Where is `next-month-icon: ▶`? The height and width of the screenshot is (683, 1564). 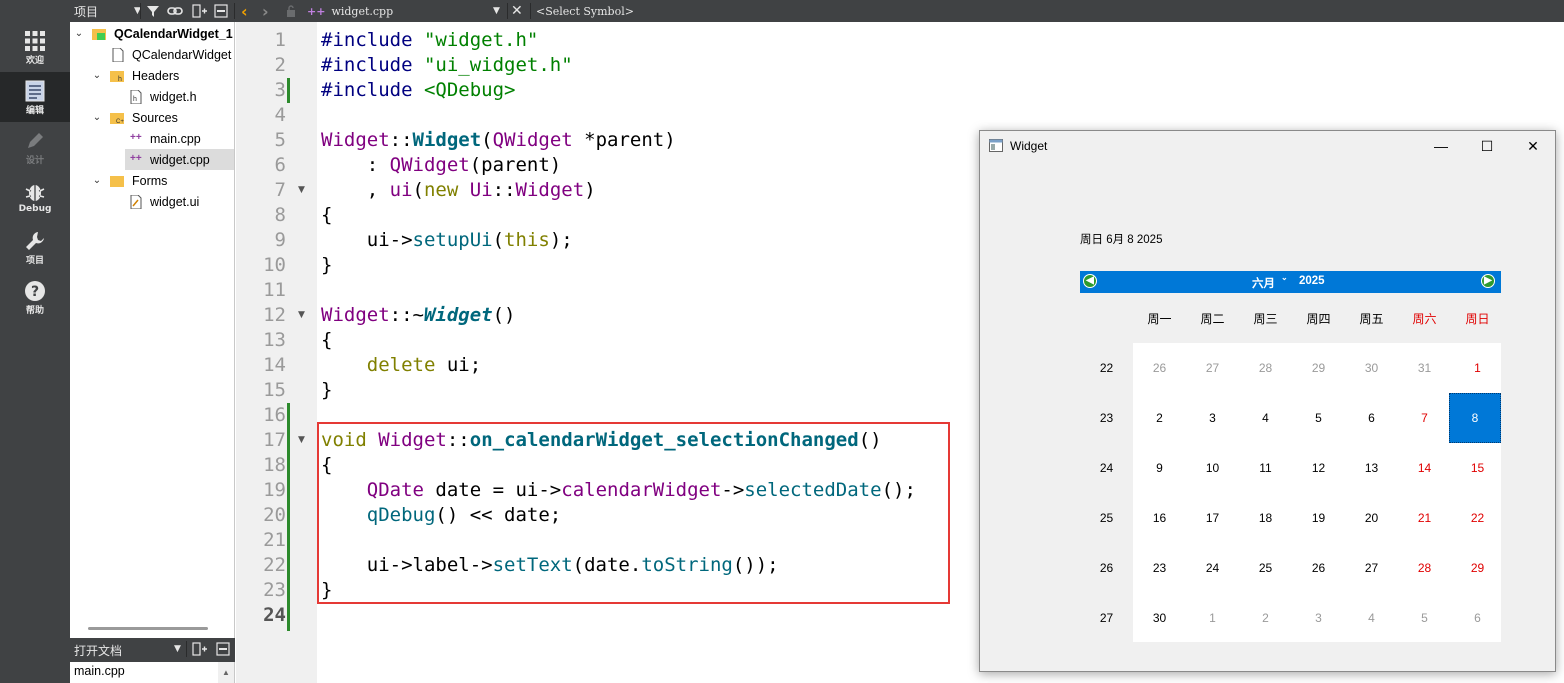 next-month-icon: ▶ is located at coordinates (1488, 281).